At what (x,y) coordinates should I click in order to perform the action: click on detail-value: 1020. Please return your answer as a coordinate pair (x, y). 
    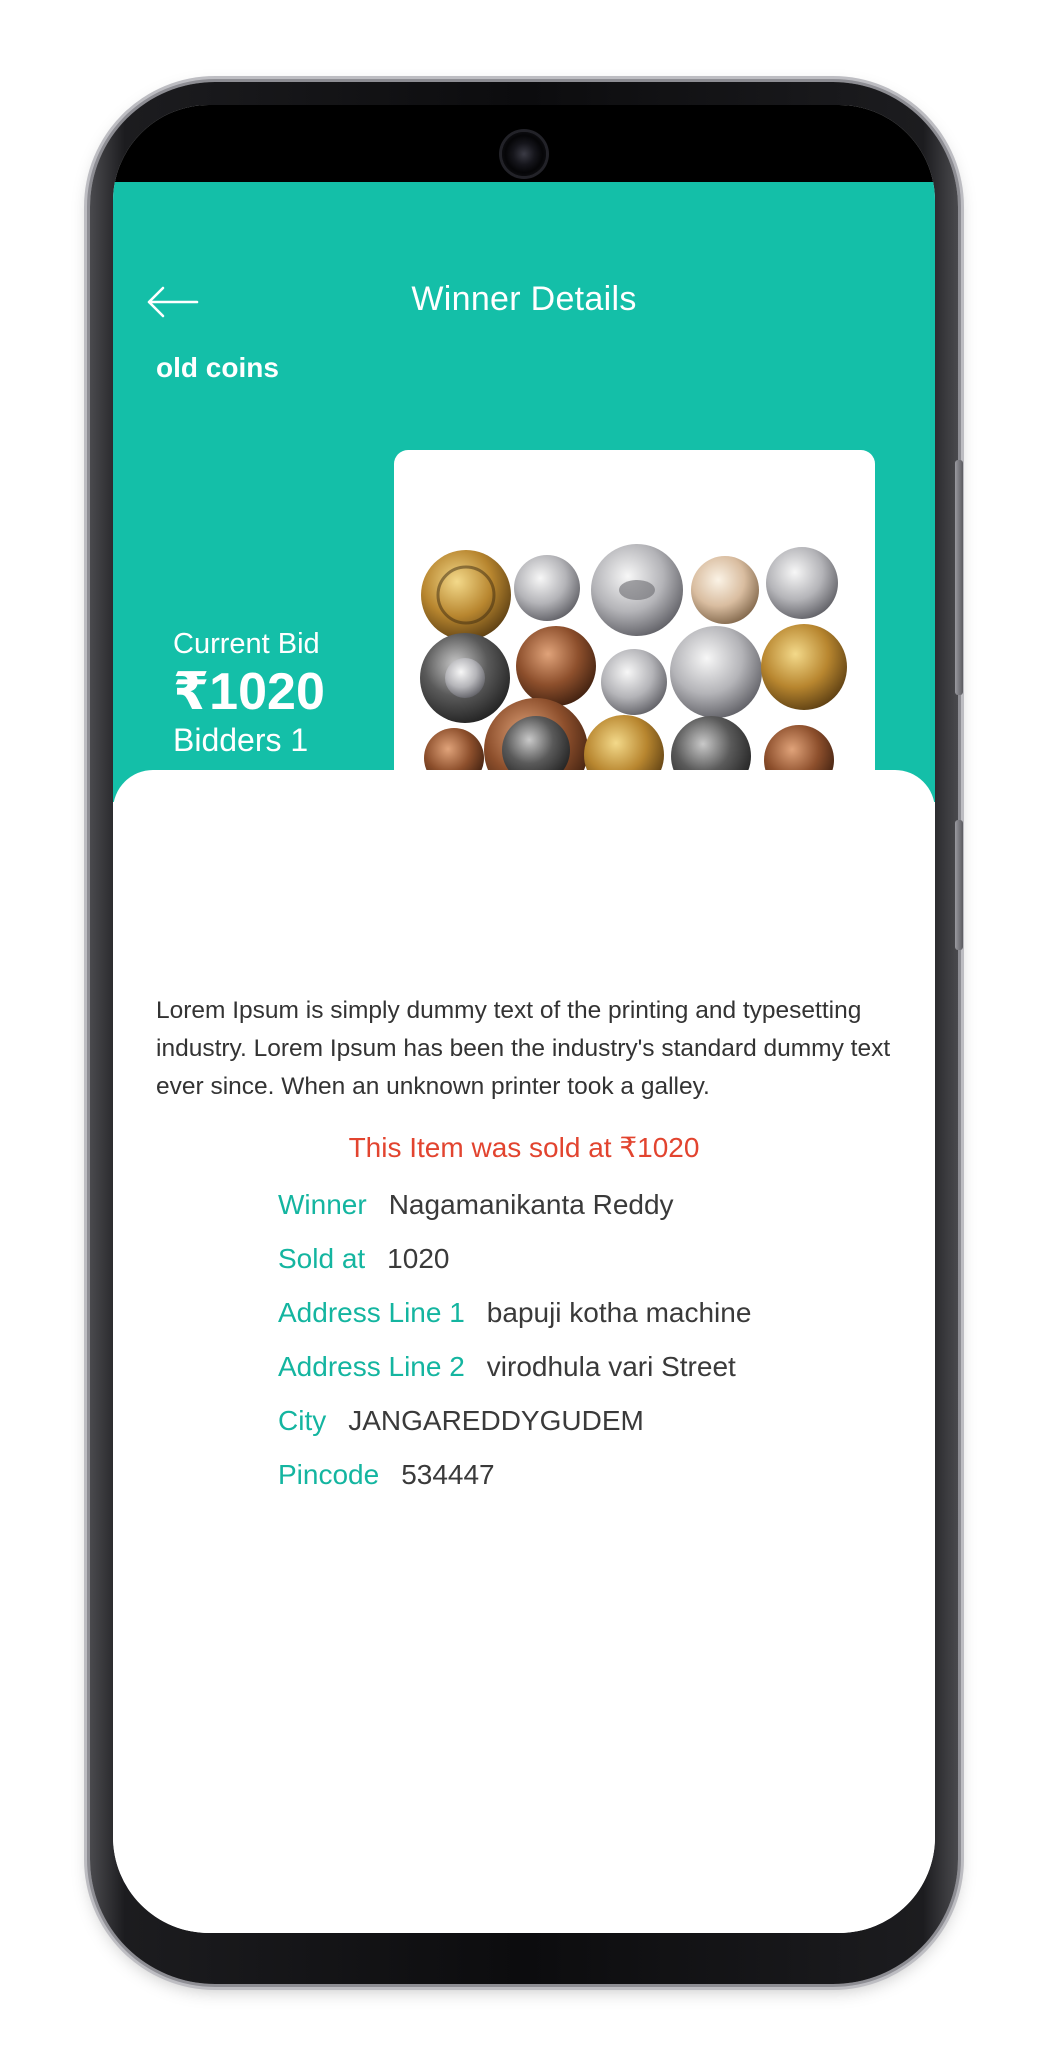
    Looking at the image, I should click on (418, 1258).